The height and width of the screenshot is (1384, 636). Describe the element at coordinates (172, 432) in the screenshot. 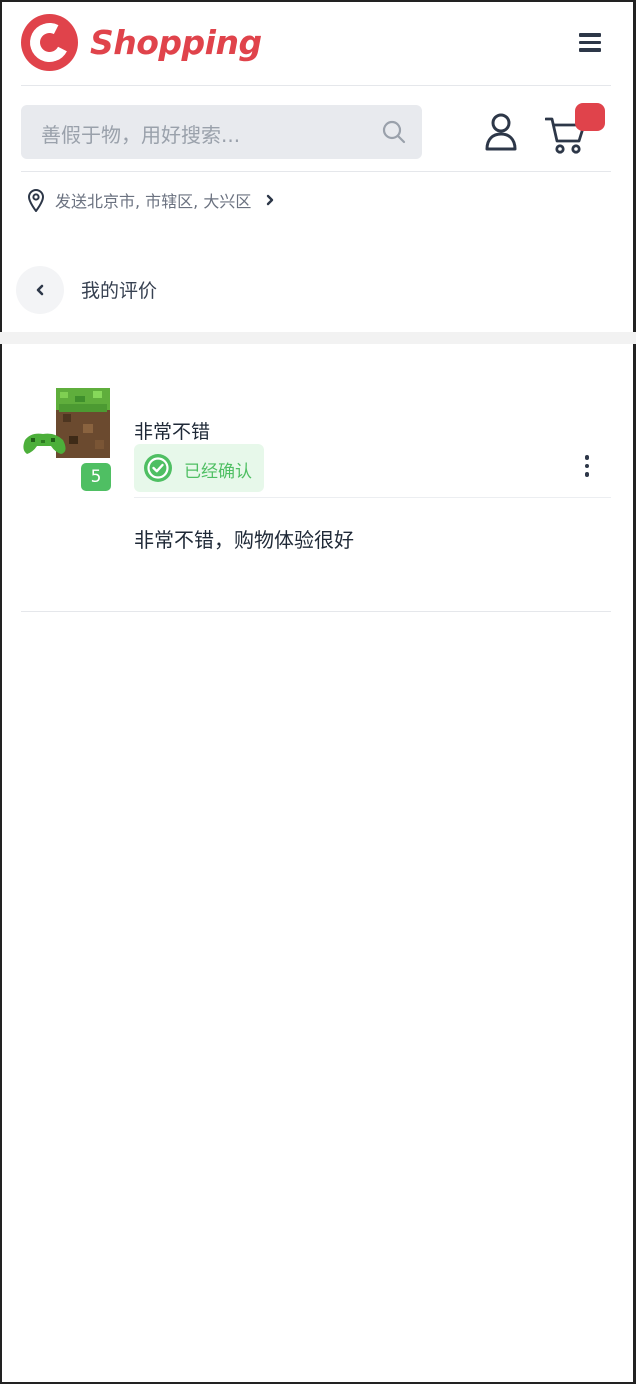

I see `review-title: 非常不错` at that location.